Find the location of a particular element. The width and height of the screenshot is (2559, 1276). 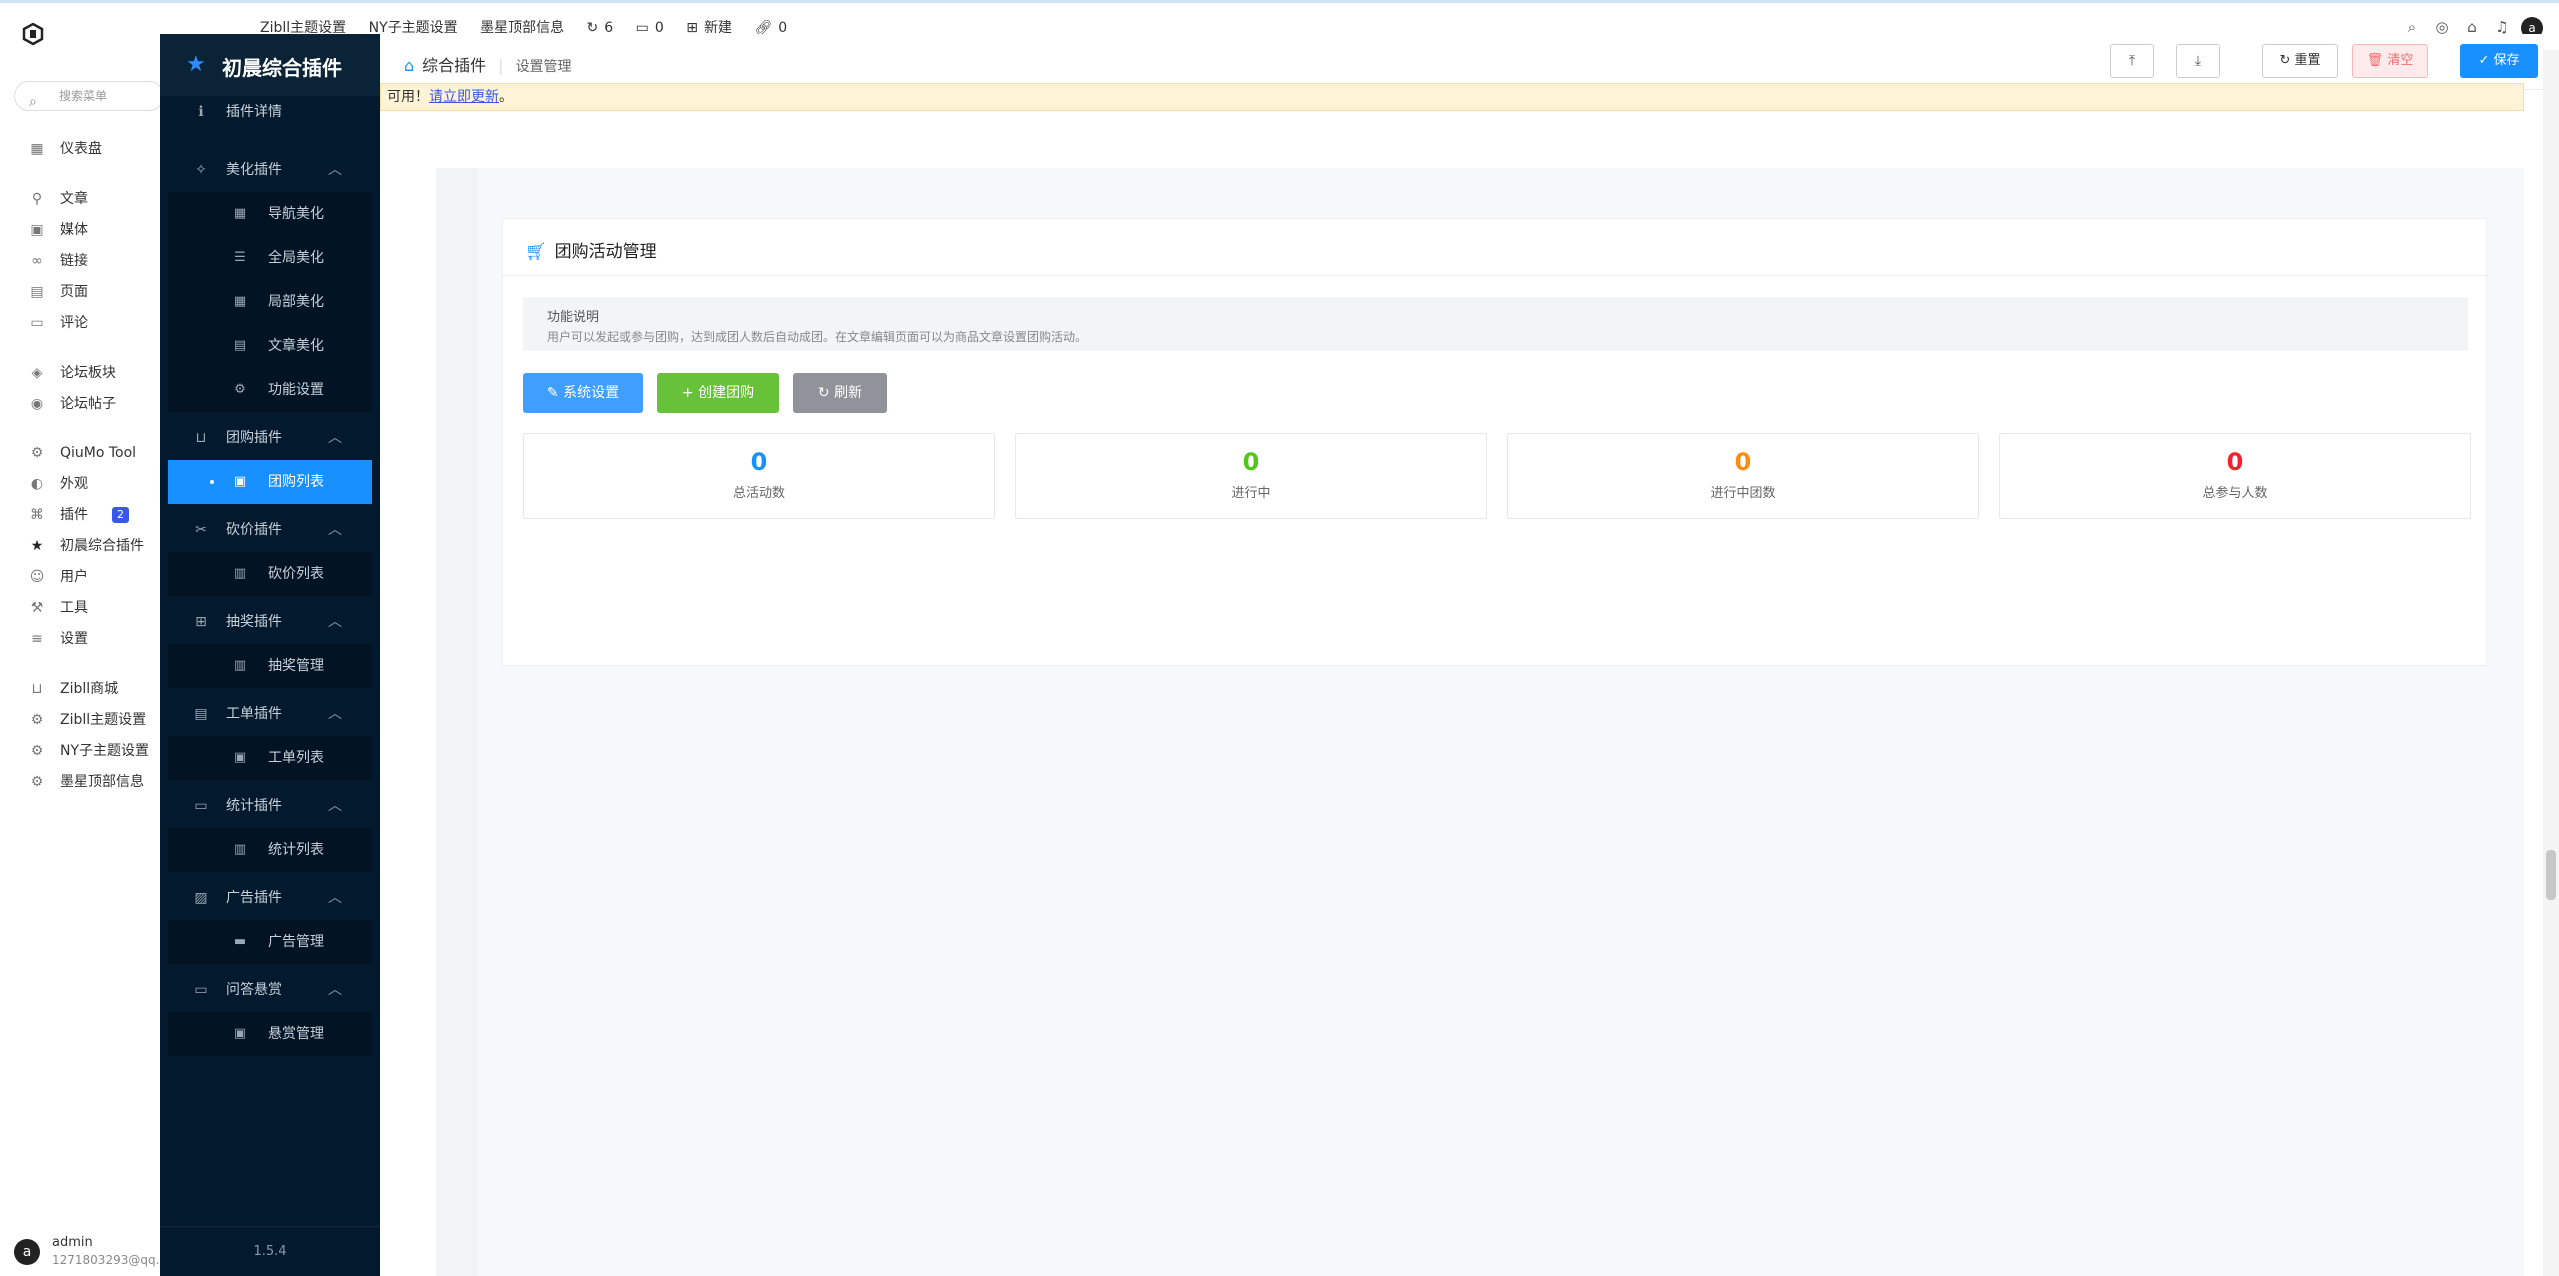

palette-icon: ◐ is located at coordinates (37, 484).